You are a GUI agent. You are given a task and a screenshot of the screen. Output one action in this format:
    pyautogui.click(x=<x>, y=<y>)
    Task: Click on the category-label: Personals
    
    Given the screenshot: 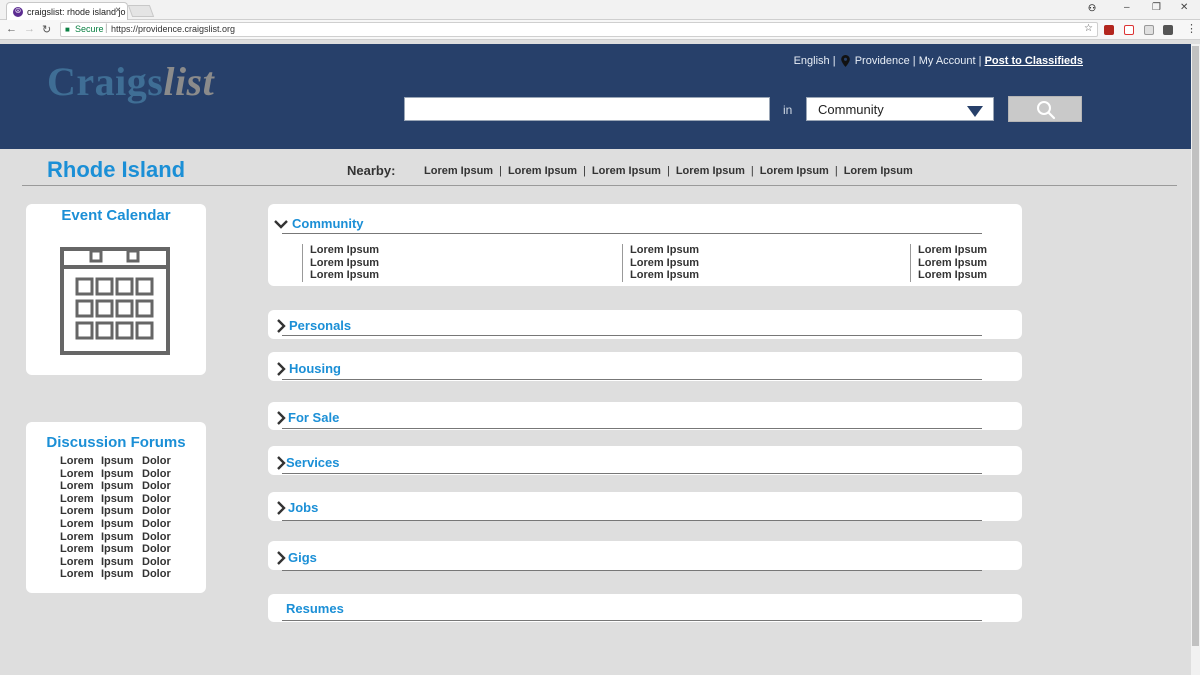 What is the action you would take?
    pyautogui.click(x=320, y=325)
    